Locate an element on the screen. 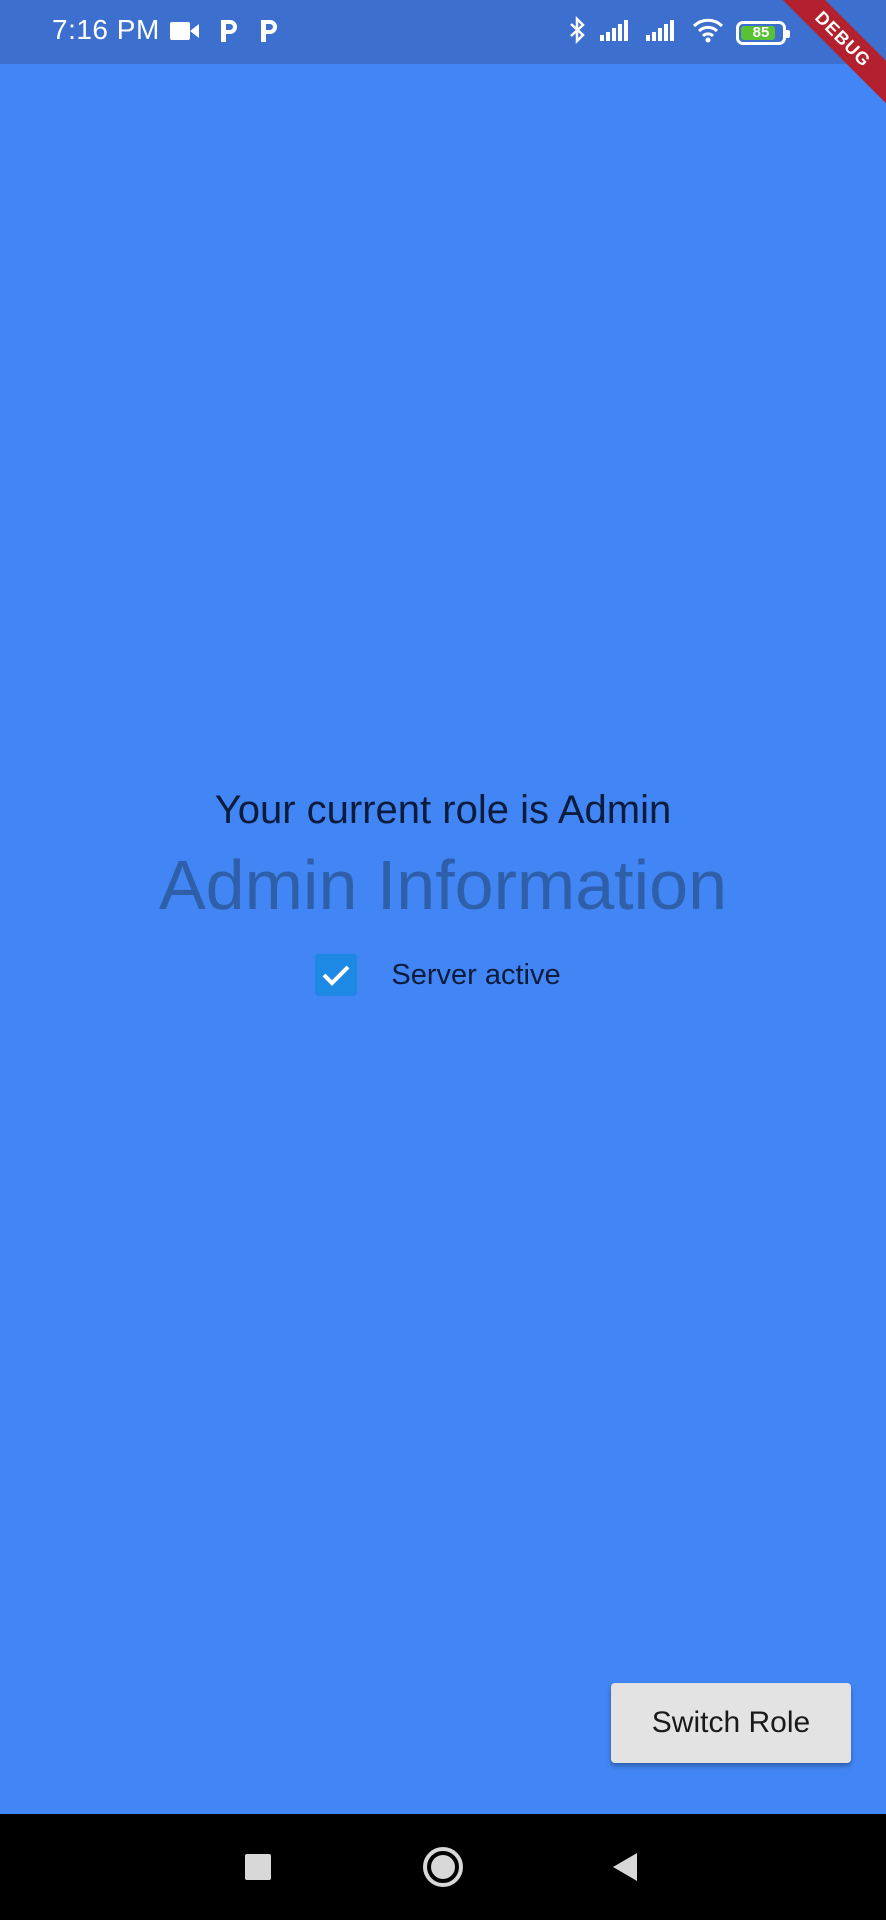 The image size is (886, 1920). server-active-checkbox is located at coordinates (336, 975).